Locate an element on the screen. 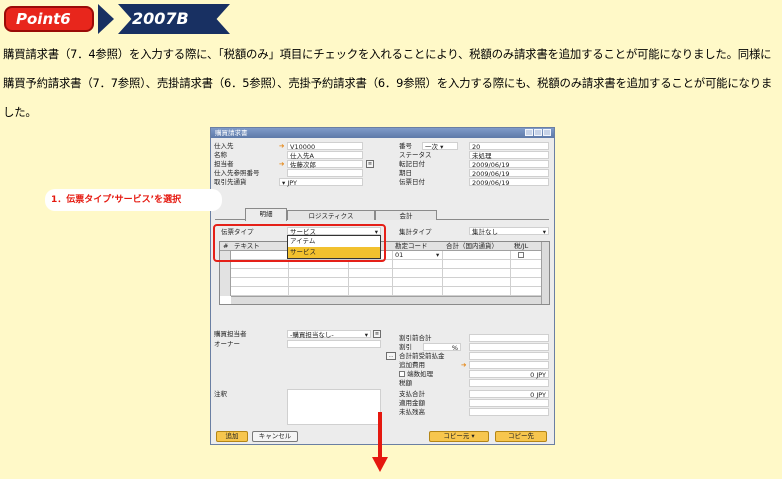 The width and height of the screenshot is (782, 479). account-code-cell: 01 is located at coordinates (399, 255).